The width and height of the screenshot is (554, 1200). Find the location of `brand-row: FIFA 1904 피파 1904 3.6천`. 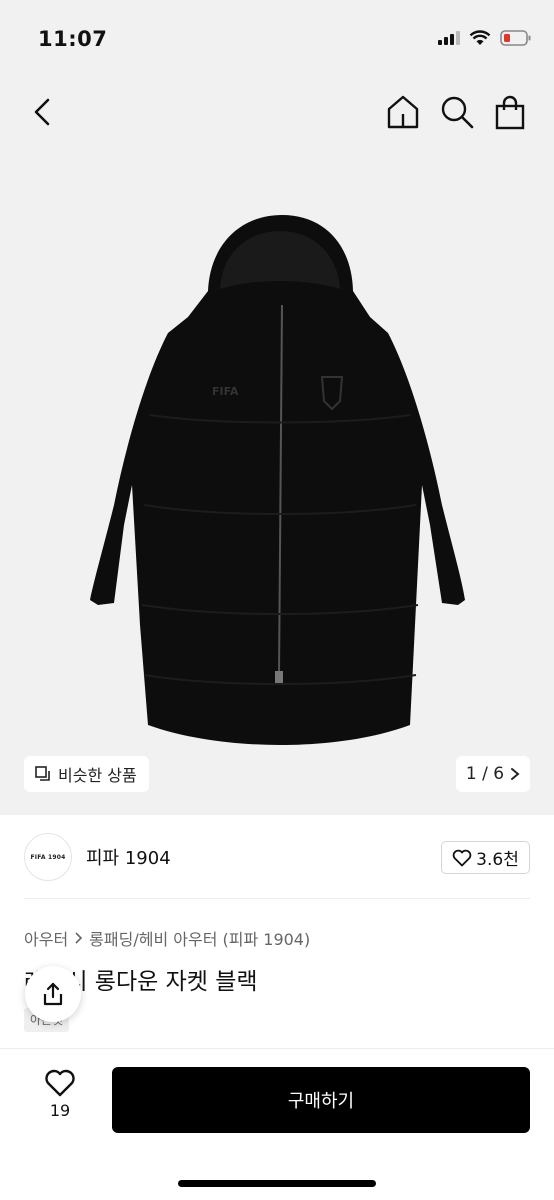

brand-row: FIFA 1904 피파 1904 3.6천 is located at coordinates (277, 857).